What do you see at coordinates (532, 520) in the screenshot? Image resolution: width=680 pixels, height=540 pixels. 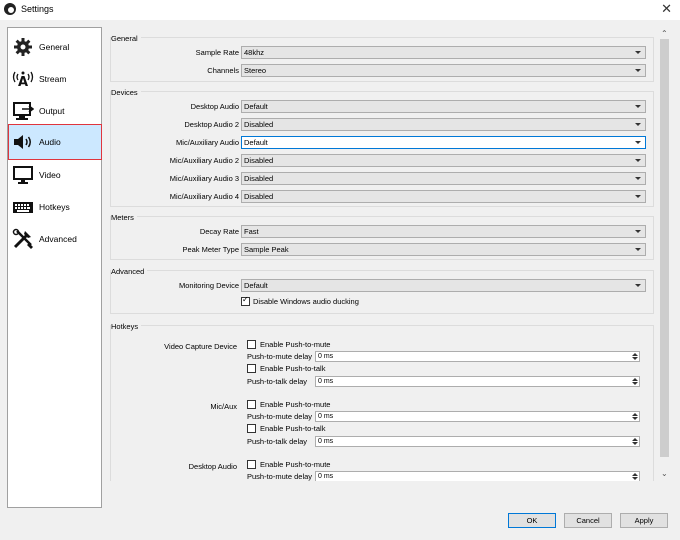 I see `ok-button: OK` at bounding box center [532, 520].